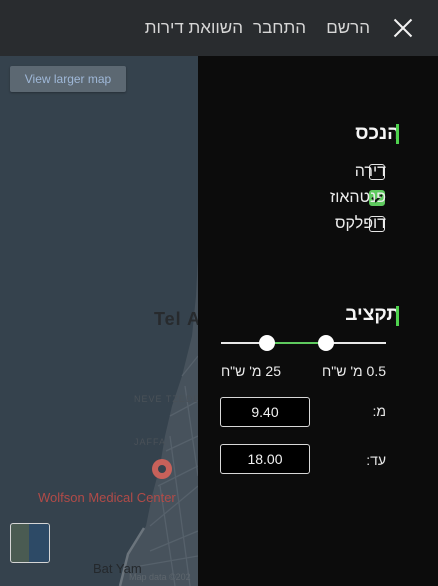 The width and height of the screenshot is (438, 586). What do you see at coordinates (358, 198) in the screenshot?
I see `checkbox-penthouse-label: פנטהאוז` at bounding box center [358, 198].